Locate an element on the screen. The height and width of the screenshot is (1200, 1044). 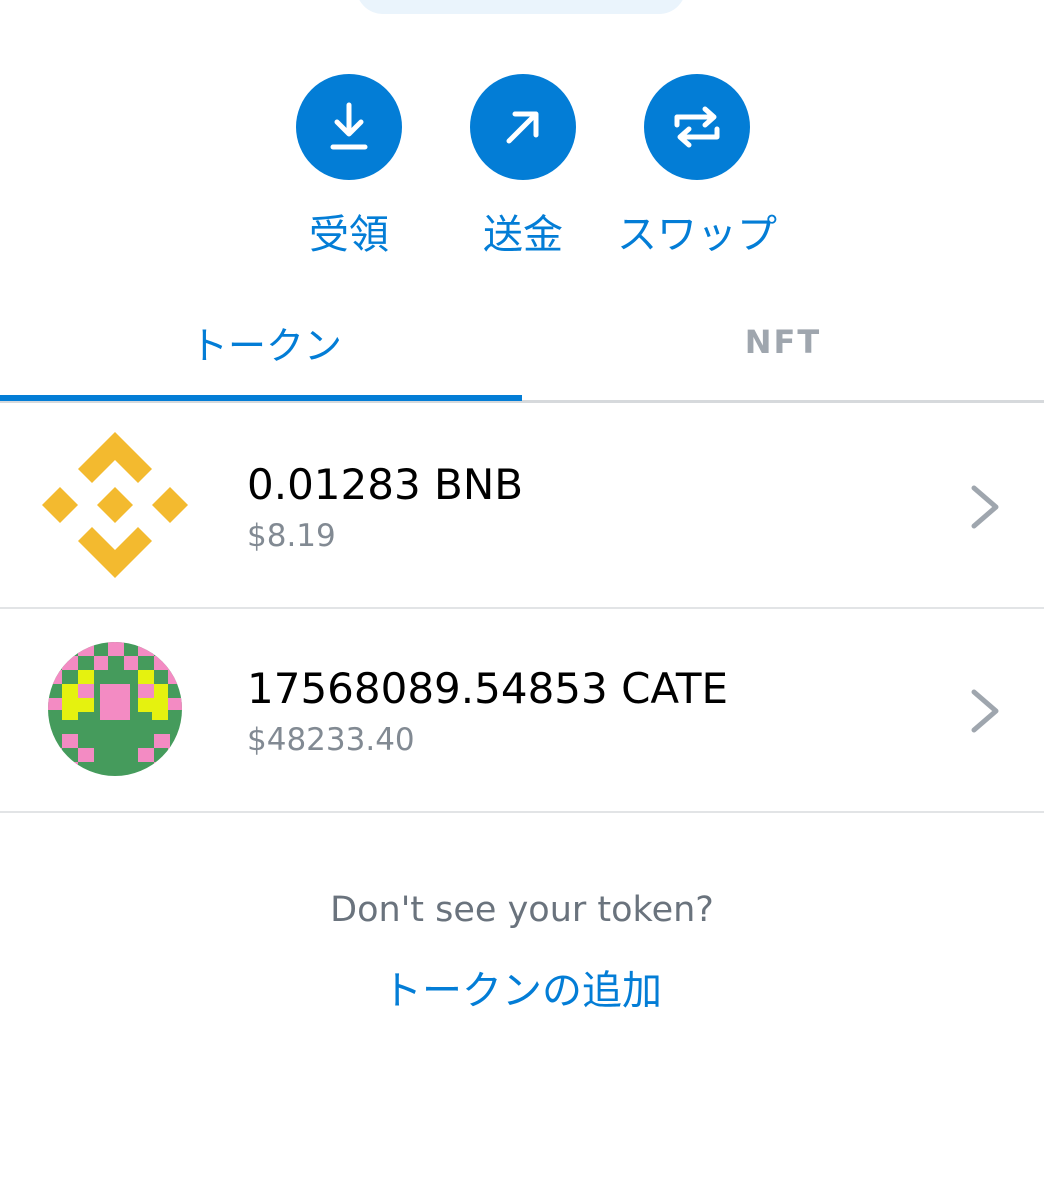
tab-nft-label: NFT is located at coordinates (783, 342).